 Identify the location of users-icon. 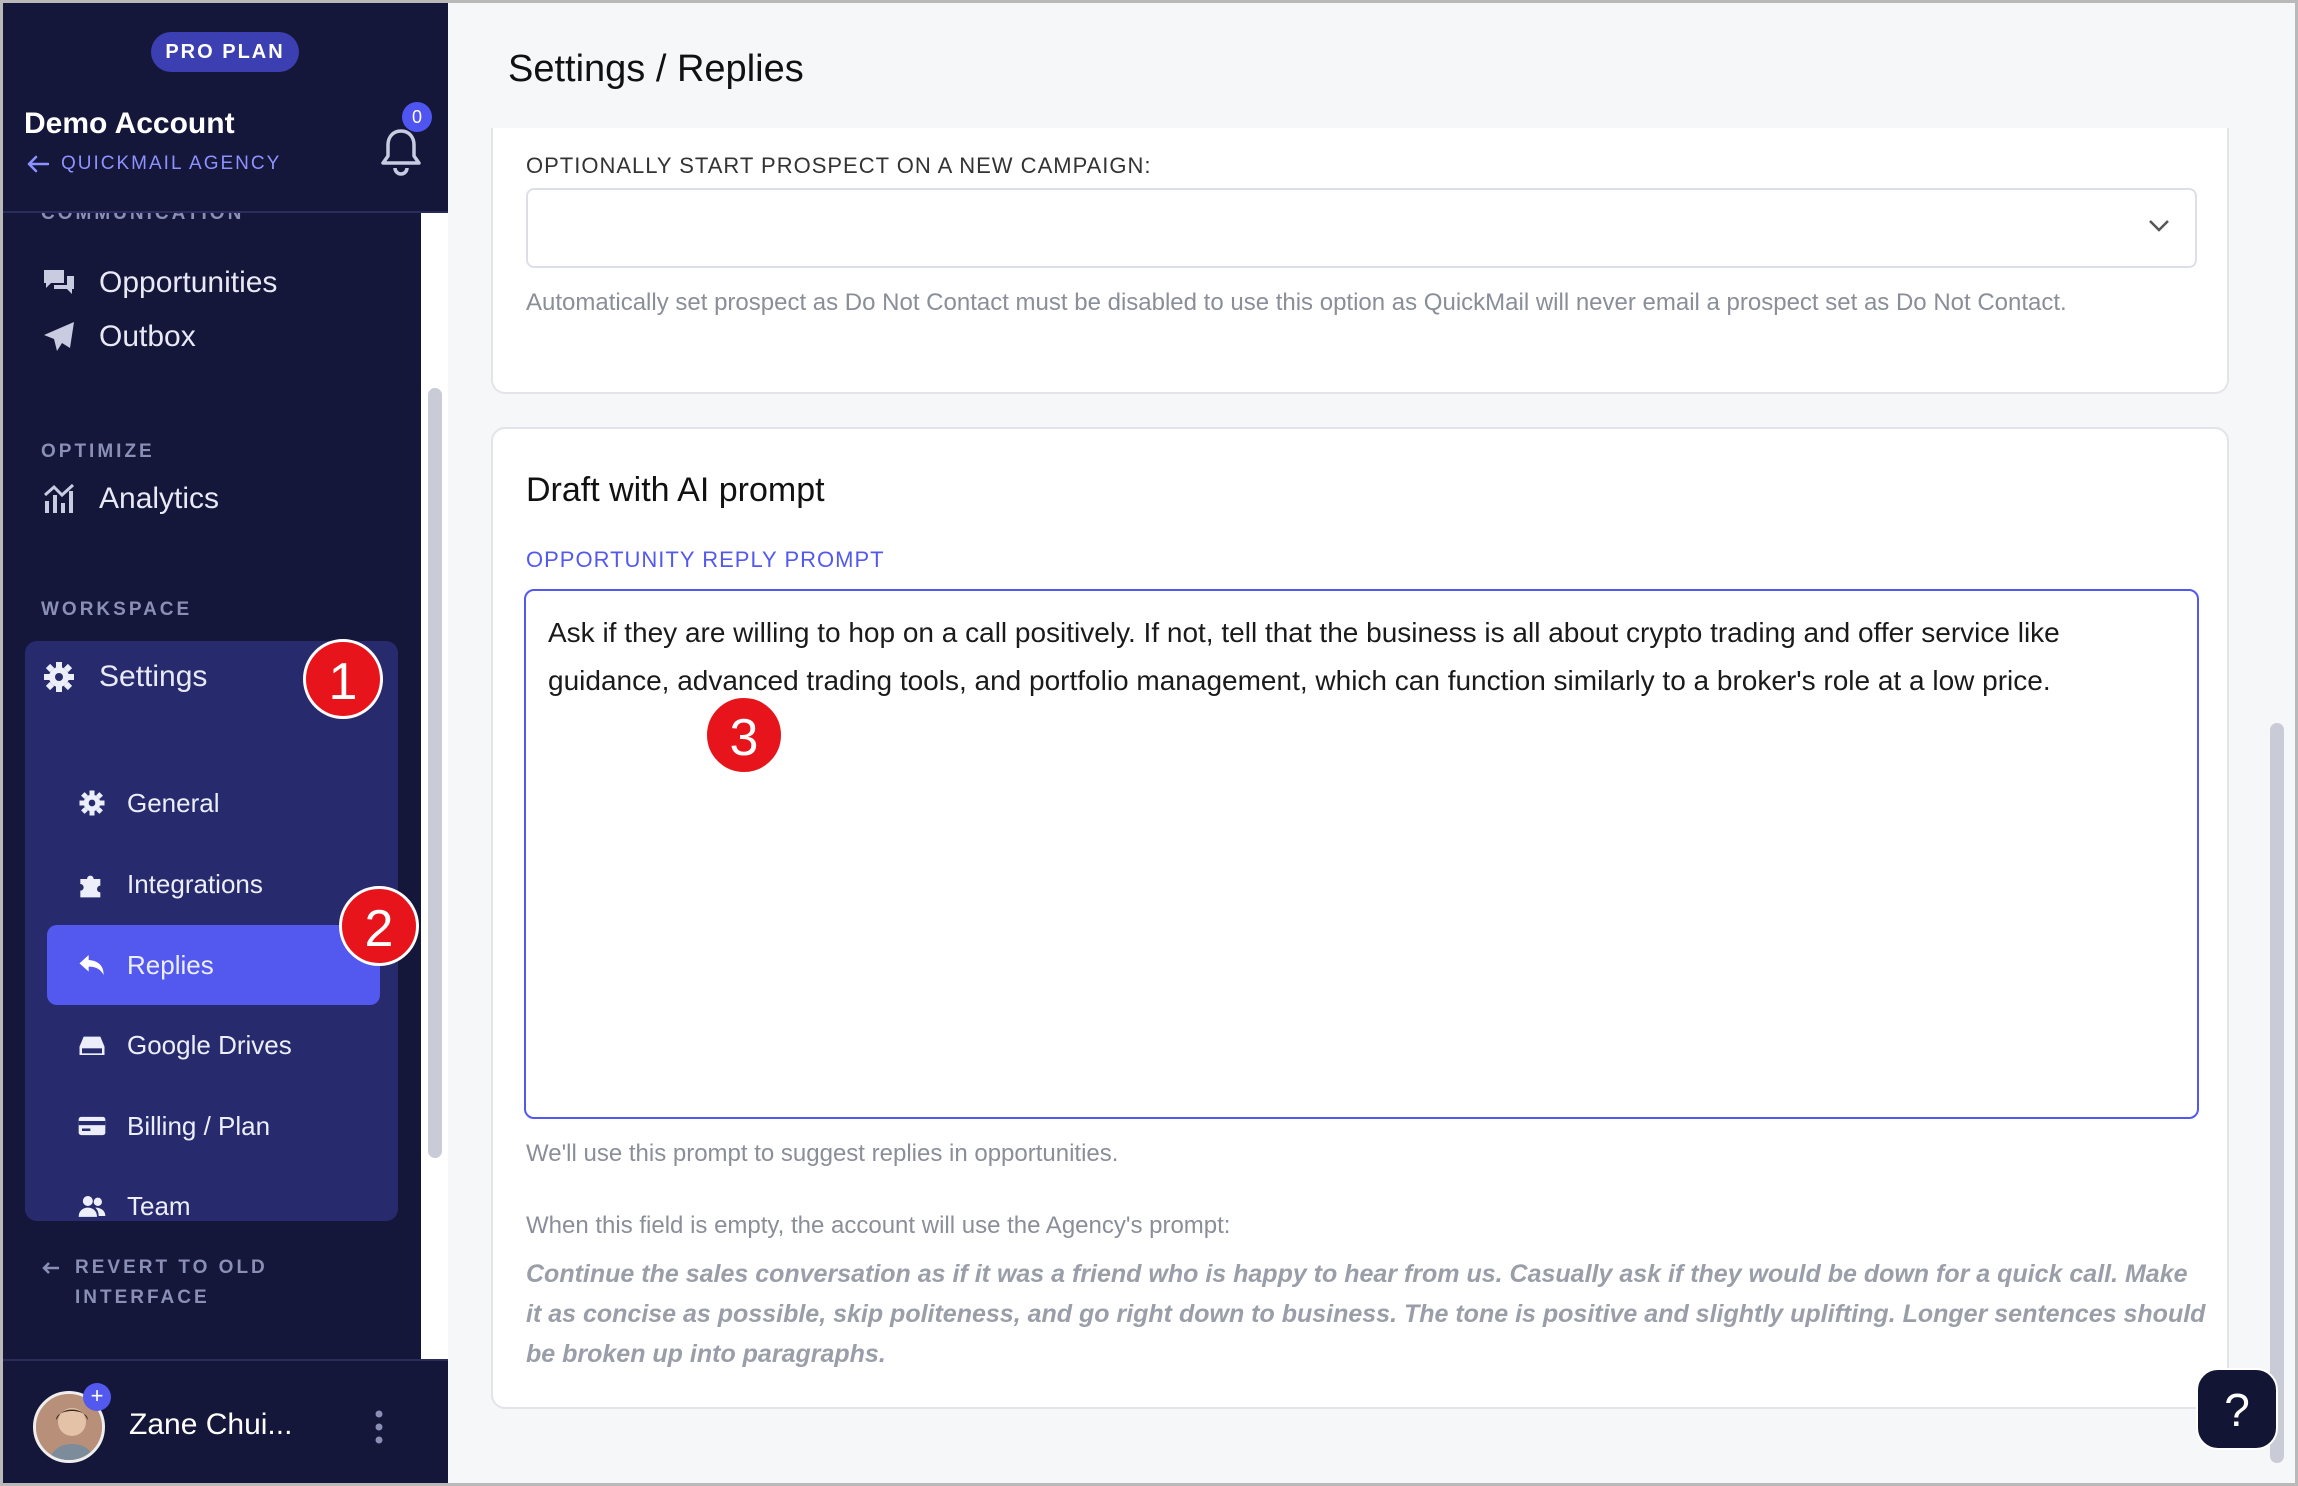
(92, 1206).